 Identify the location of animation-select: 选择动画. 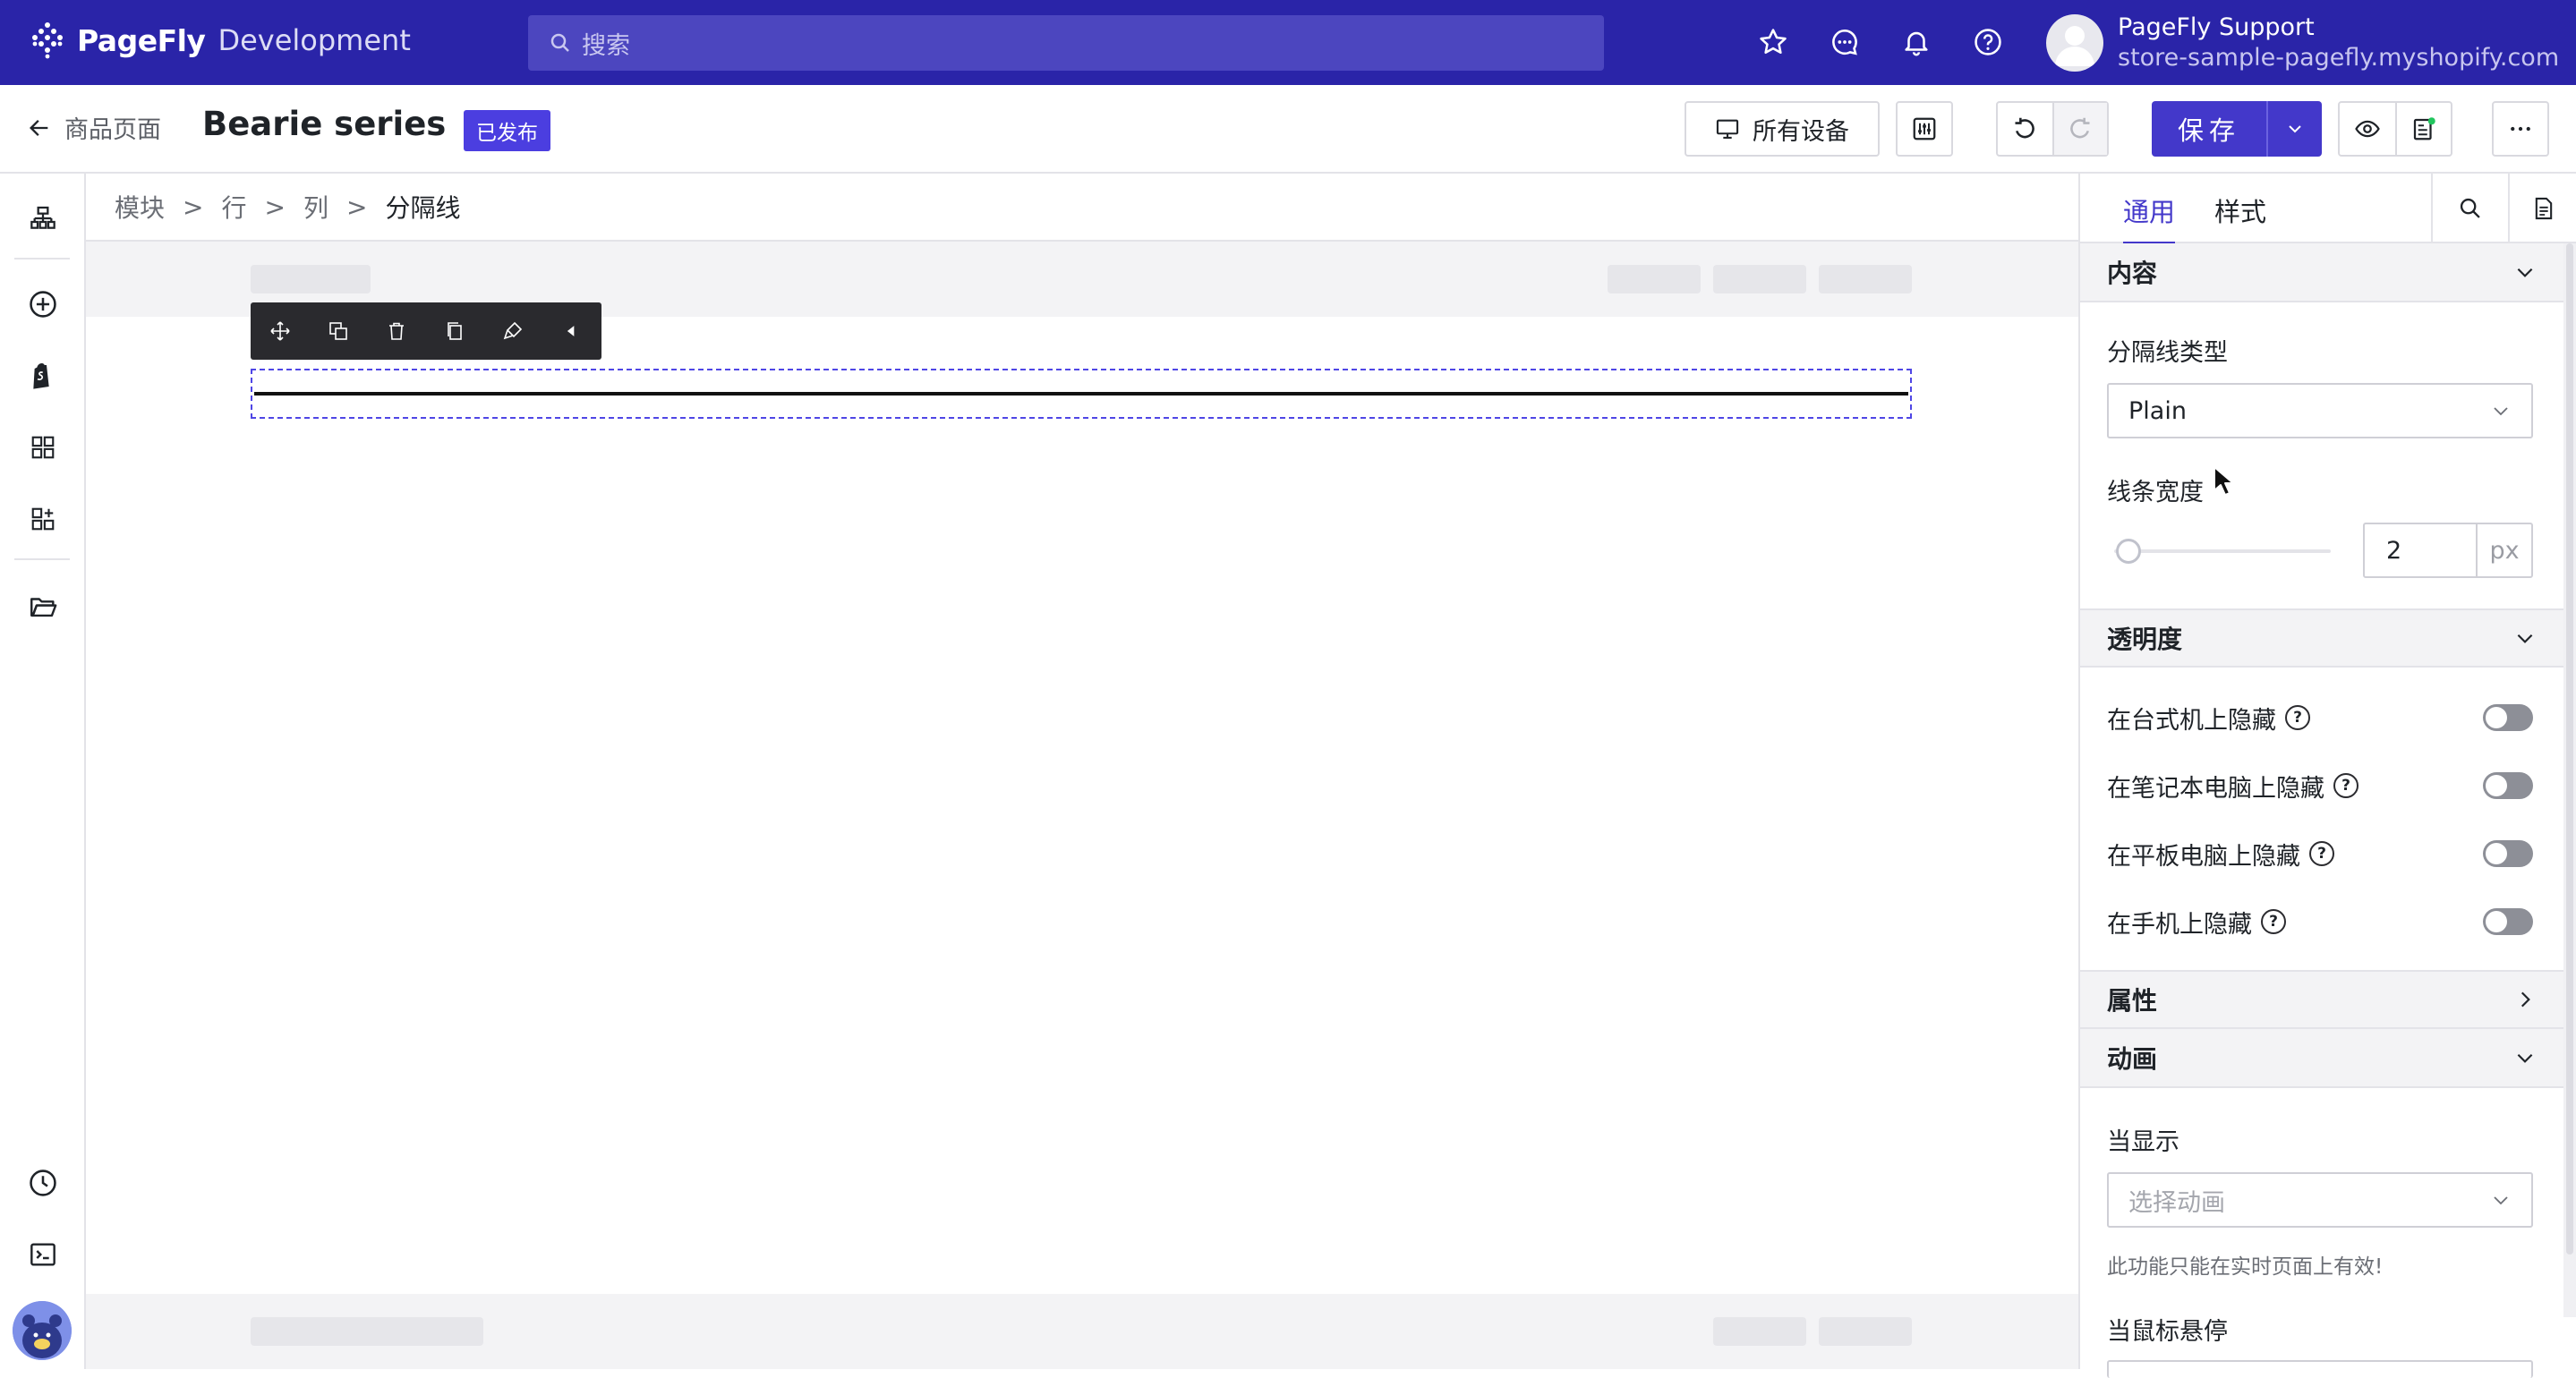
(2320, 1200).